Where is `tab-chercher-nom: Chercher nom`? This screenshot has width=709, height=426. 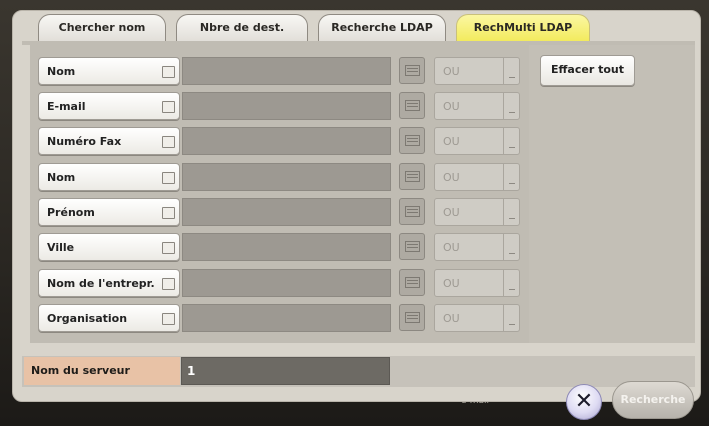 tab-chercher-nom: Chercher nom is located at coordinates (102, 28).